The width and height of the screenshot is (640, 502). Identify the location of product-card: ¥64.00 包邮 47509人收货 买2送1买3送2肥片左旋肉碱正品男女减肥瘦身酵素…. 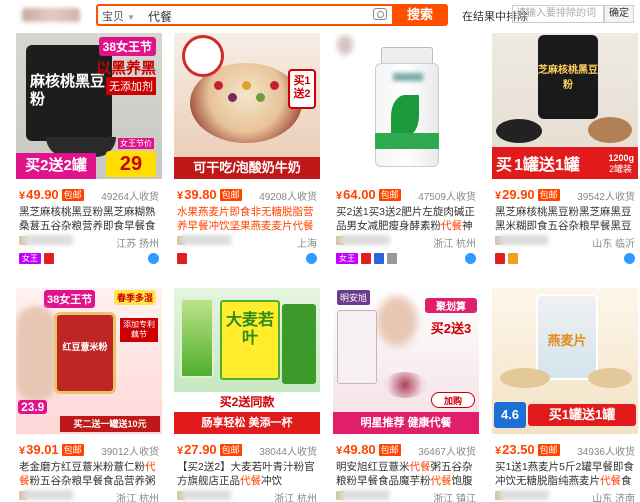
(406, 153).